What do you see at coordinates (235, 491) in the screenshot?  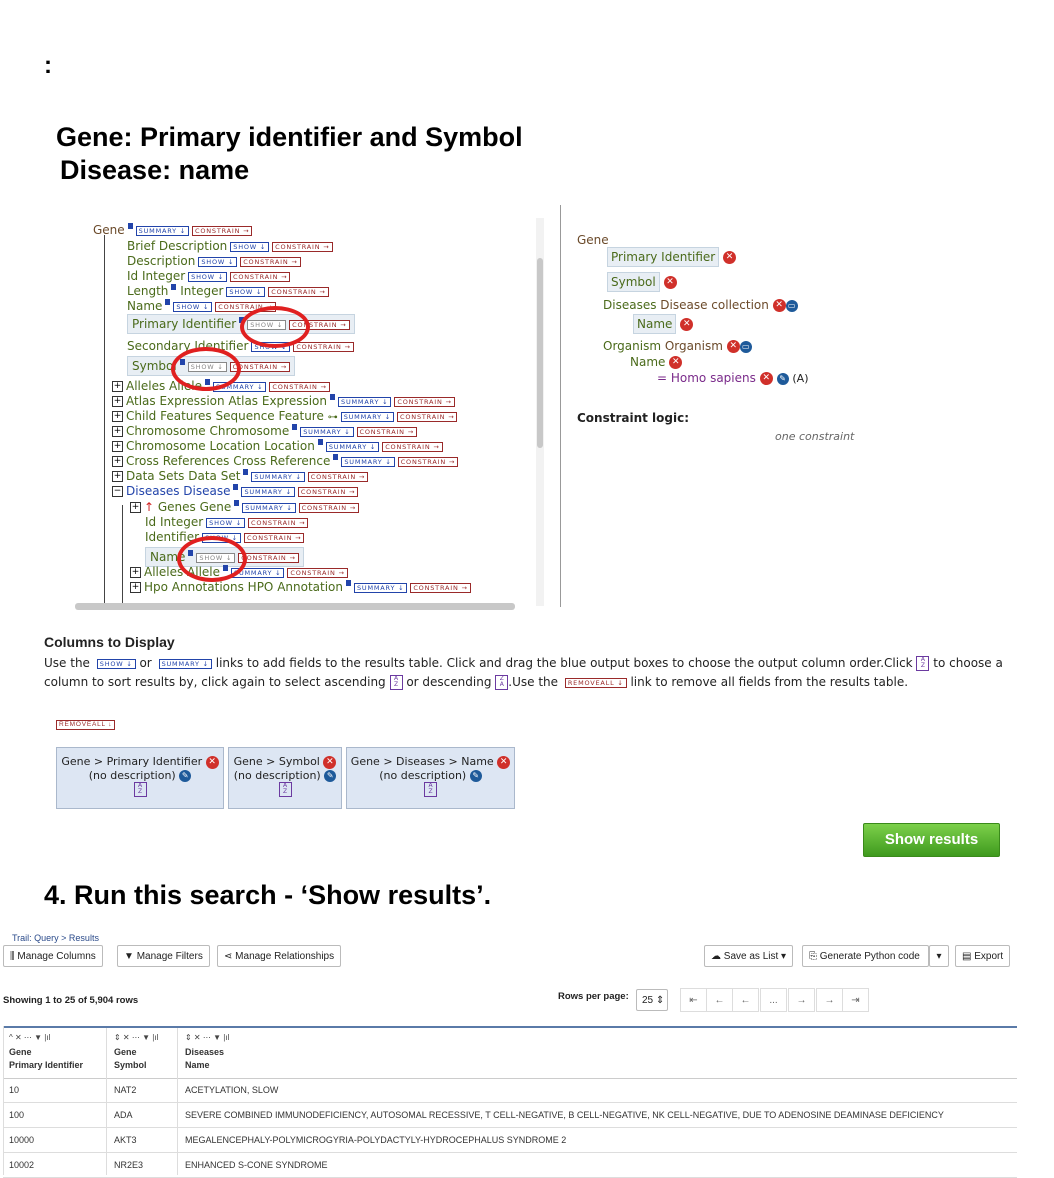 I see `tree-node: − Diseases Disease SUMMARY ↓ CONSTRAIN →` at bounding box center [235, 491].